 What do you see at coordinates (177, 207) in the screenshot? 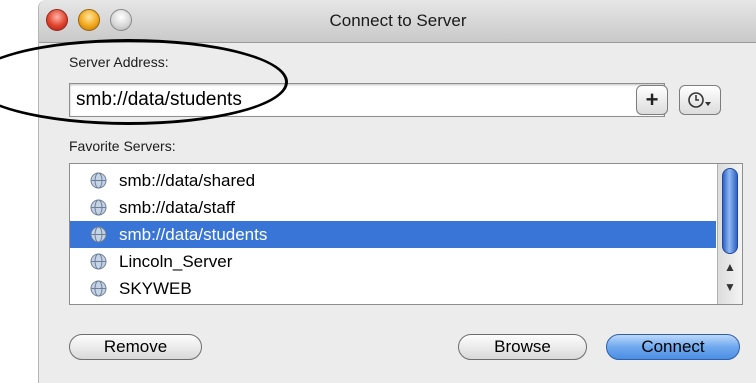
I see `favorite-server-label: smb://data/staff` at bounding box center [177, 207].